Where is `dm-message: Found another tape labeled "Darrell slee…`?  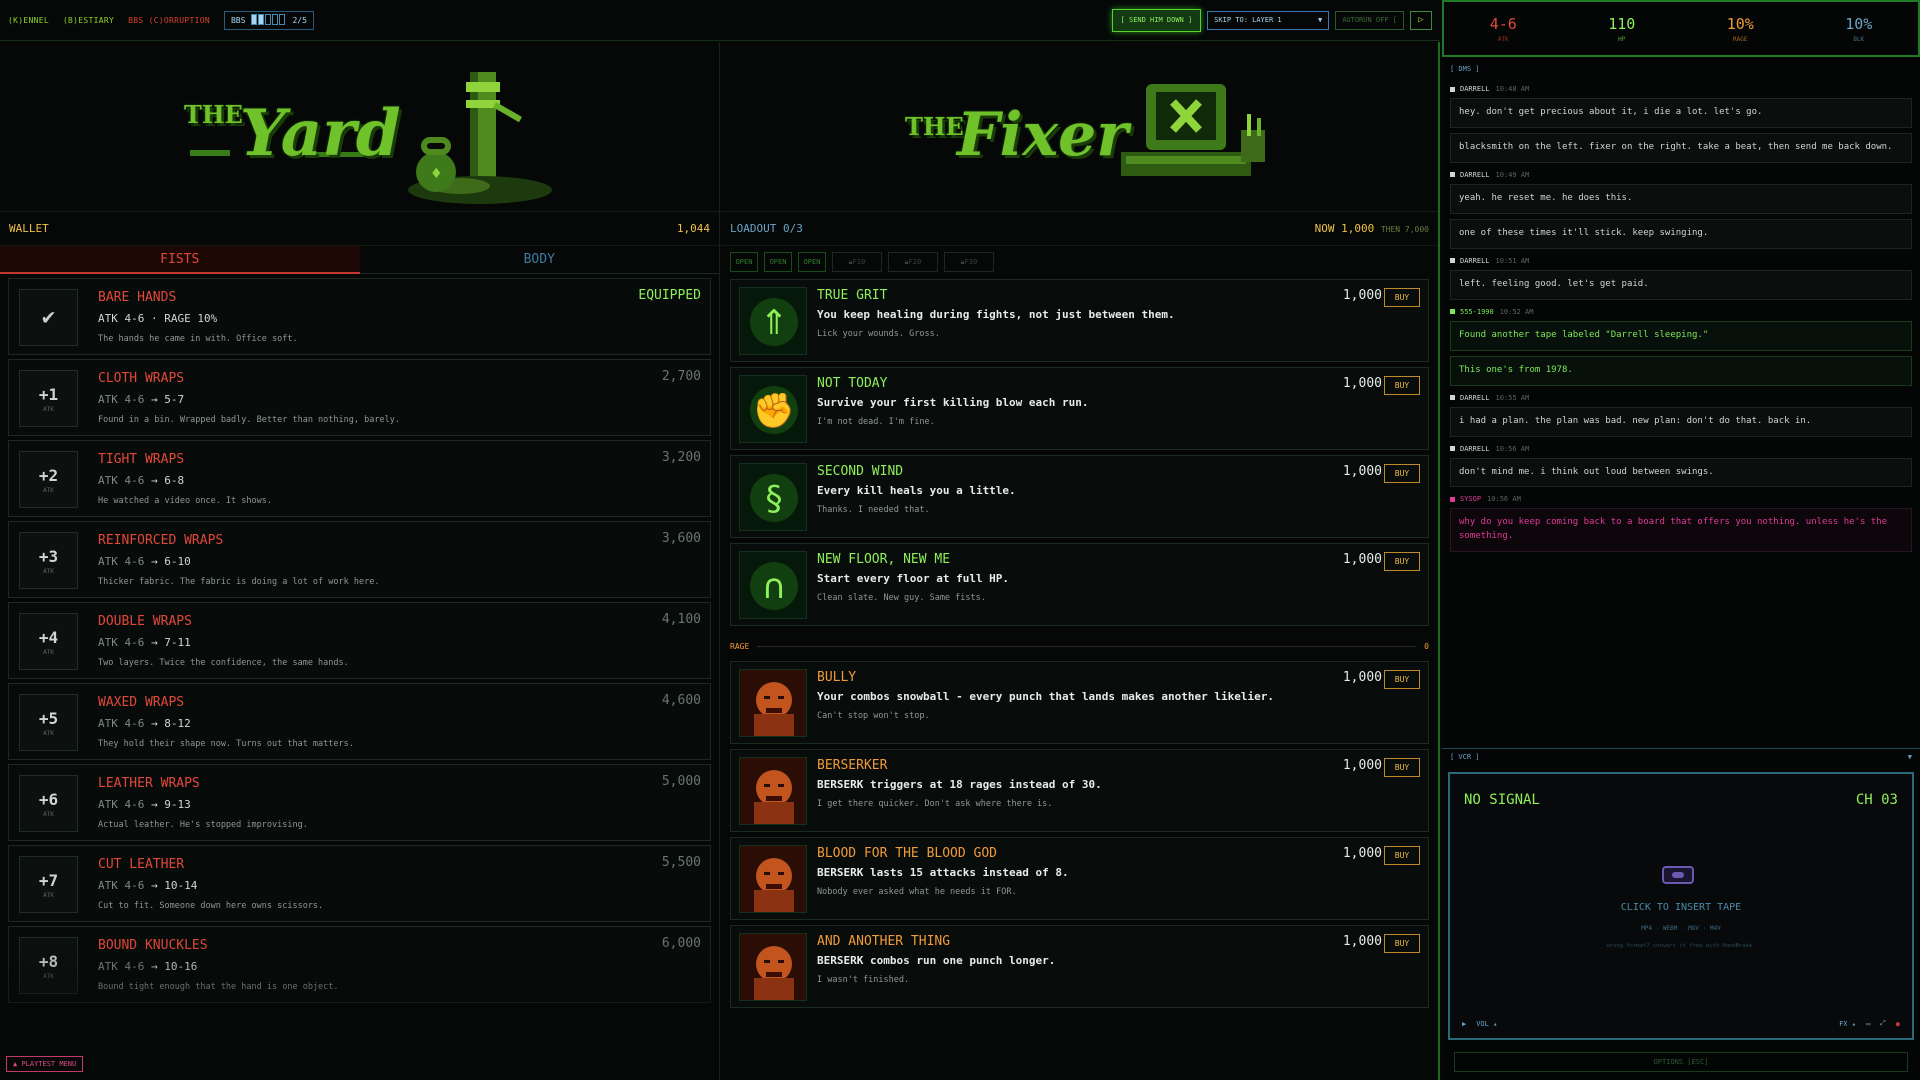 dm-message: Found another tape labeled "Darrell slee… is located at coordinates (1681, 335).